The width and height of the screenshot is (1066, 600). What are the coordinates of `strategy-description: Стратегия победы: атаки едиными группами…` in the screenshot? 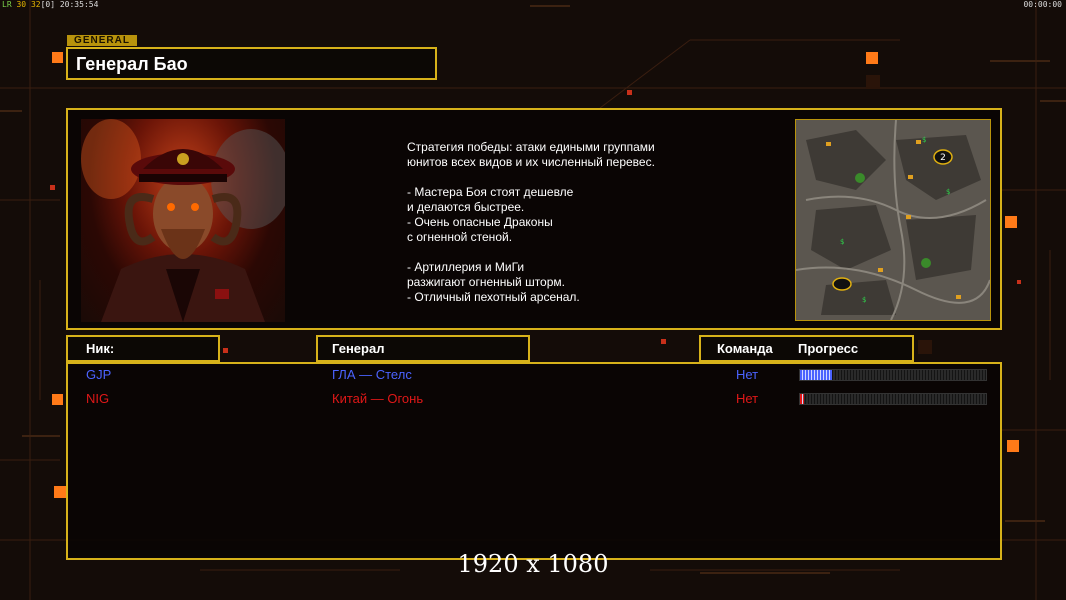 It's located at (577, 222).